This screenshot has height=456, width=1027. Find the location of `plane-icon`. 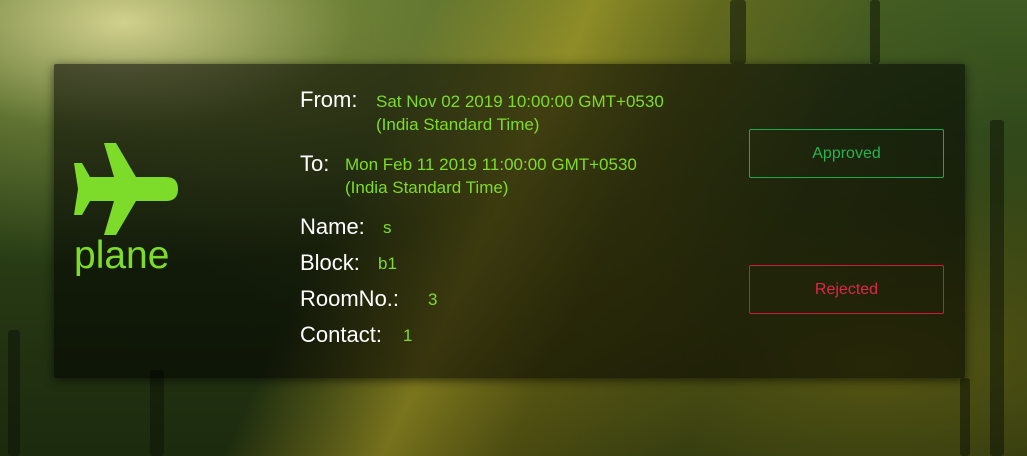

plane-icon is located at coordinates (126, 189).